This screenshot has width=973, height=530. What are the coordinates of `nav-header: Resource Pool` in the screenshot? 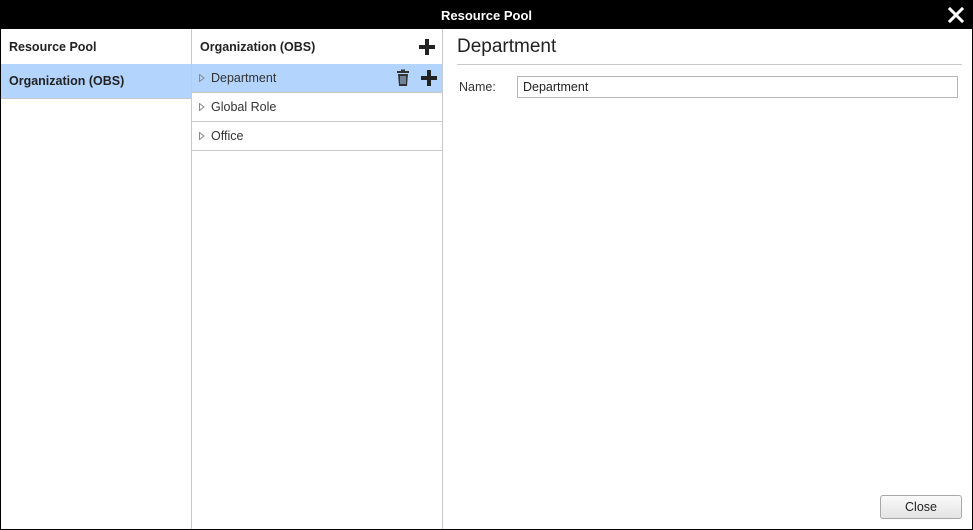 It's located at (53, 46).